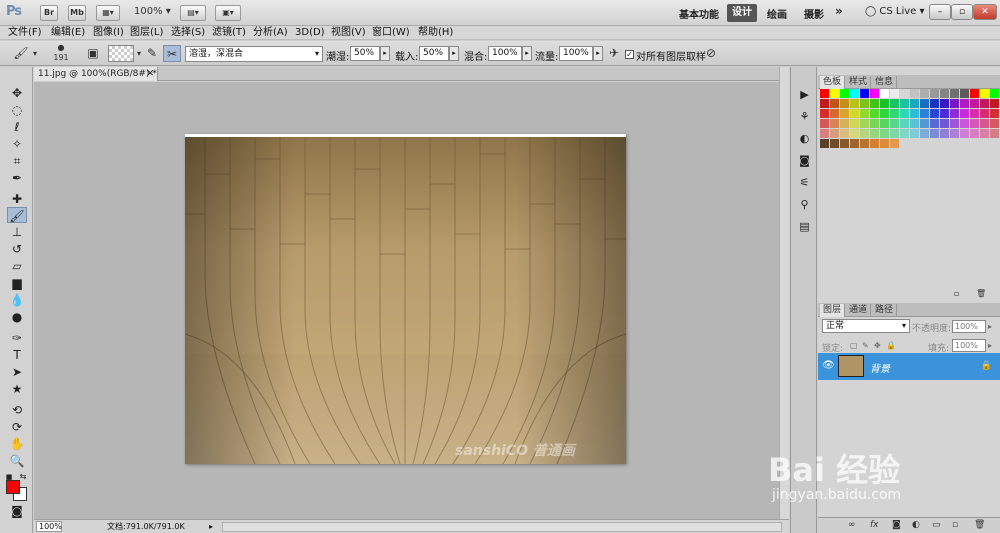 The height and width of the screenshot is (533, 1000). What do you see at coordinates (969, 326) in the screenshot?
I see `opacity-field: 100%` at bounding box center [969, 326].